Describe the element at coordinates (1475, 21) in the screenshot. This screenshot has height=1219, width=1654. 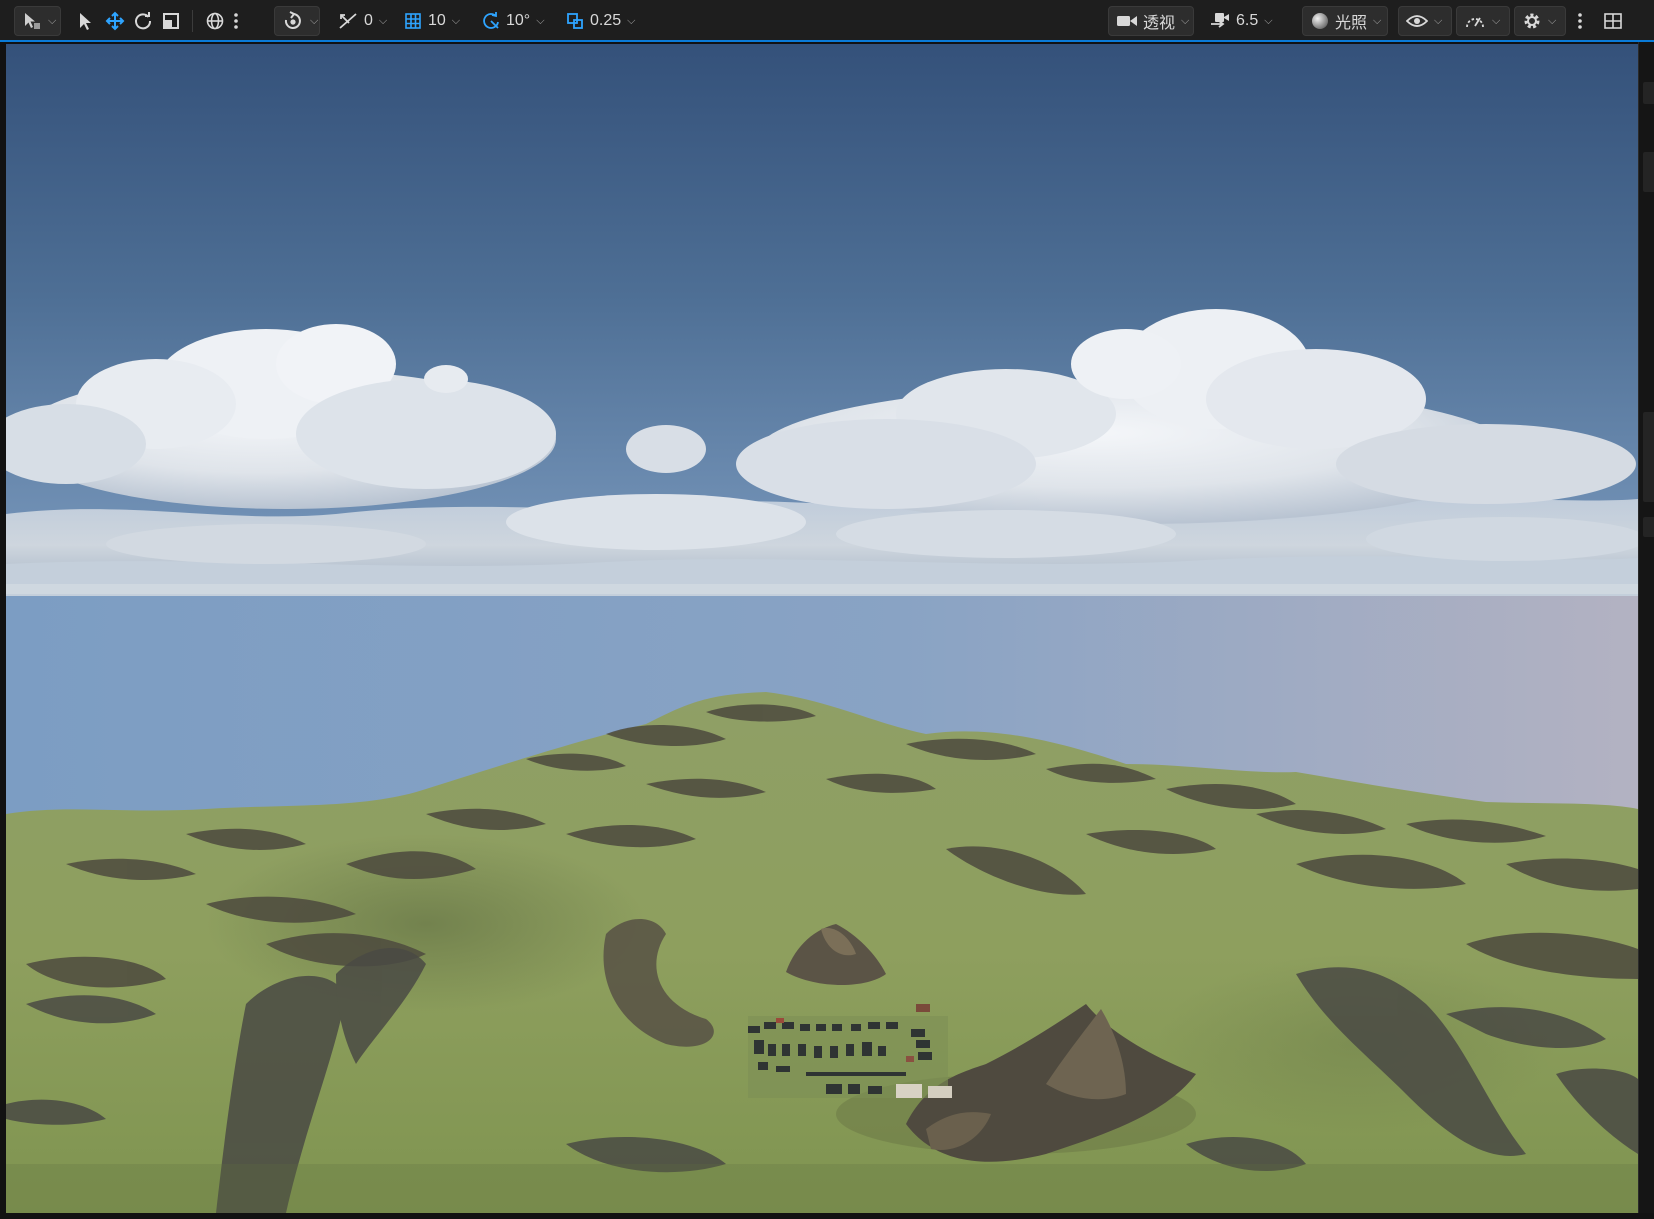
I see `speedometer-icon` at that location.